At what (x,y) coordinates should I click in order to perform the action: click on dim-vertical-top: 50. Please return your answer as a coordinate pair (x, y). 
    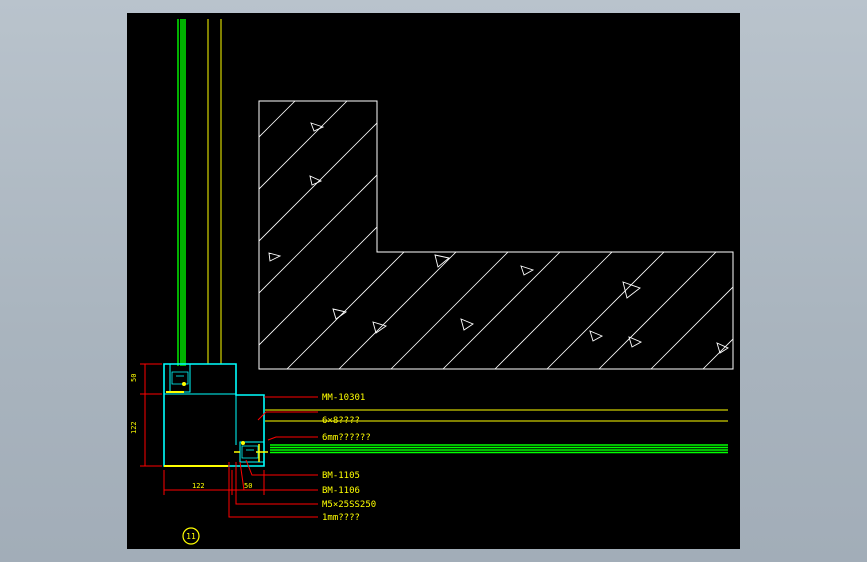
    Looking at the image, I should click on (134, 378).